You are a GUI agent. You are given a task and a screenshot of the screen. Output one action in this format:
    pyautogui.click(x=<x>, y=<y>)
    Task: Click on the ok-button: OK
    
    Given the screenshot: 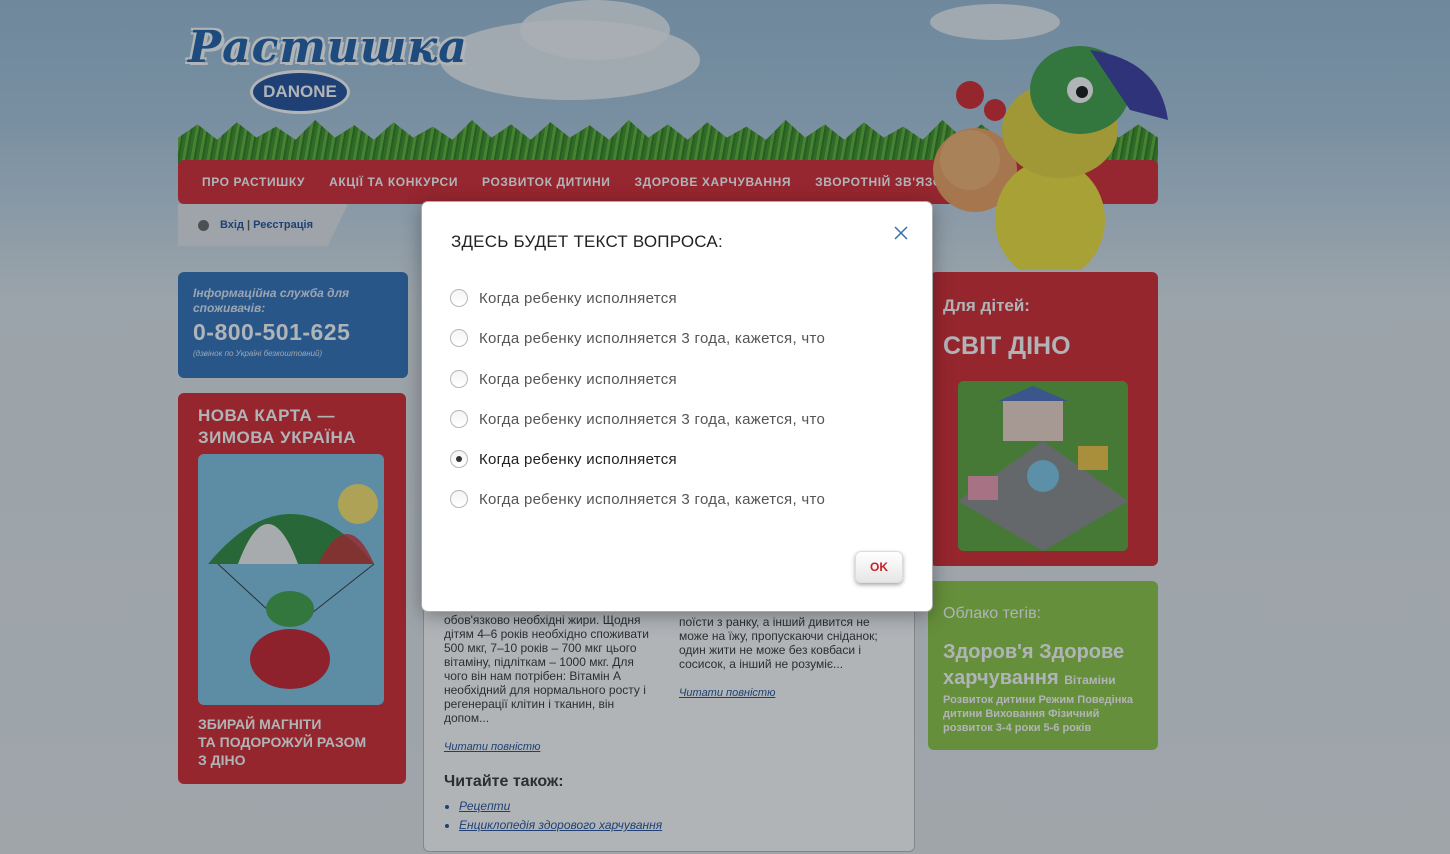 What is the action you would take?
    pyautogui.click(x=879, y=567)
    